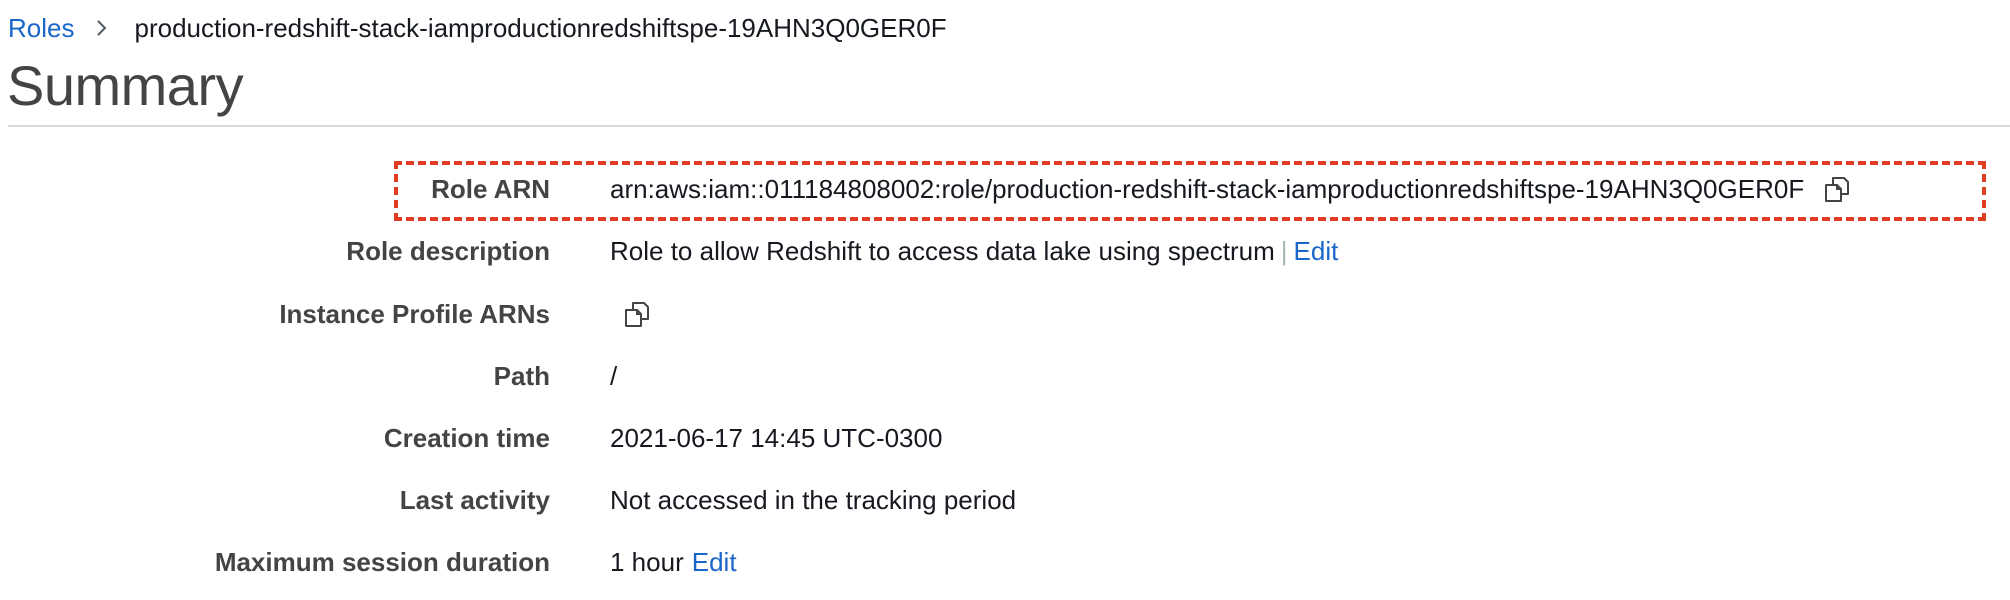 This screenshot has height=600, width=2010. Describe the element at coordinates (466, 438) in the screenshot. I see `creation-time-label: Creation time` at that location.